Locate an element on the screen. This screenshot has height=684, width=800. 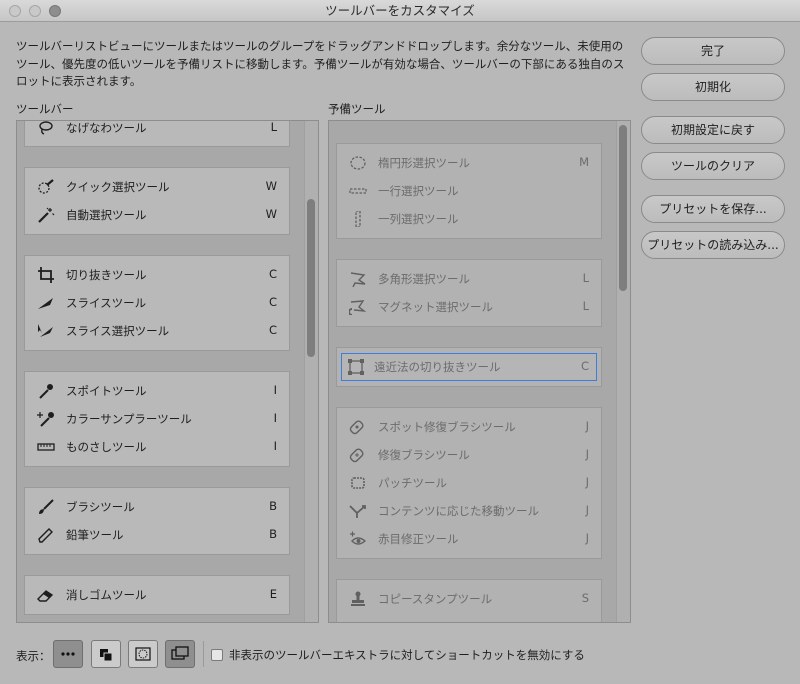
eyedropper-icon is located at coordinates (46, 391).